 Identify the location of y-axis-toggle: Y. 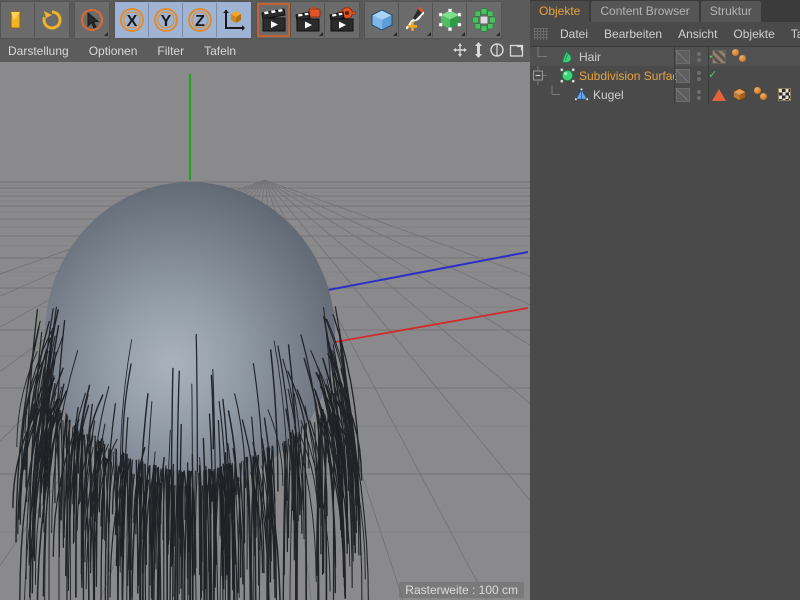
(166, 20).